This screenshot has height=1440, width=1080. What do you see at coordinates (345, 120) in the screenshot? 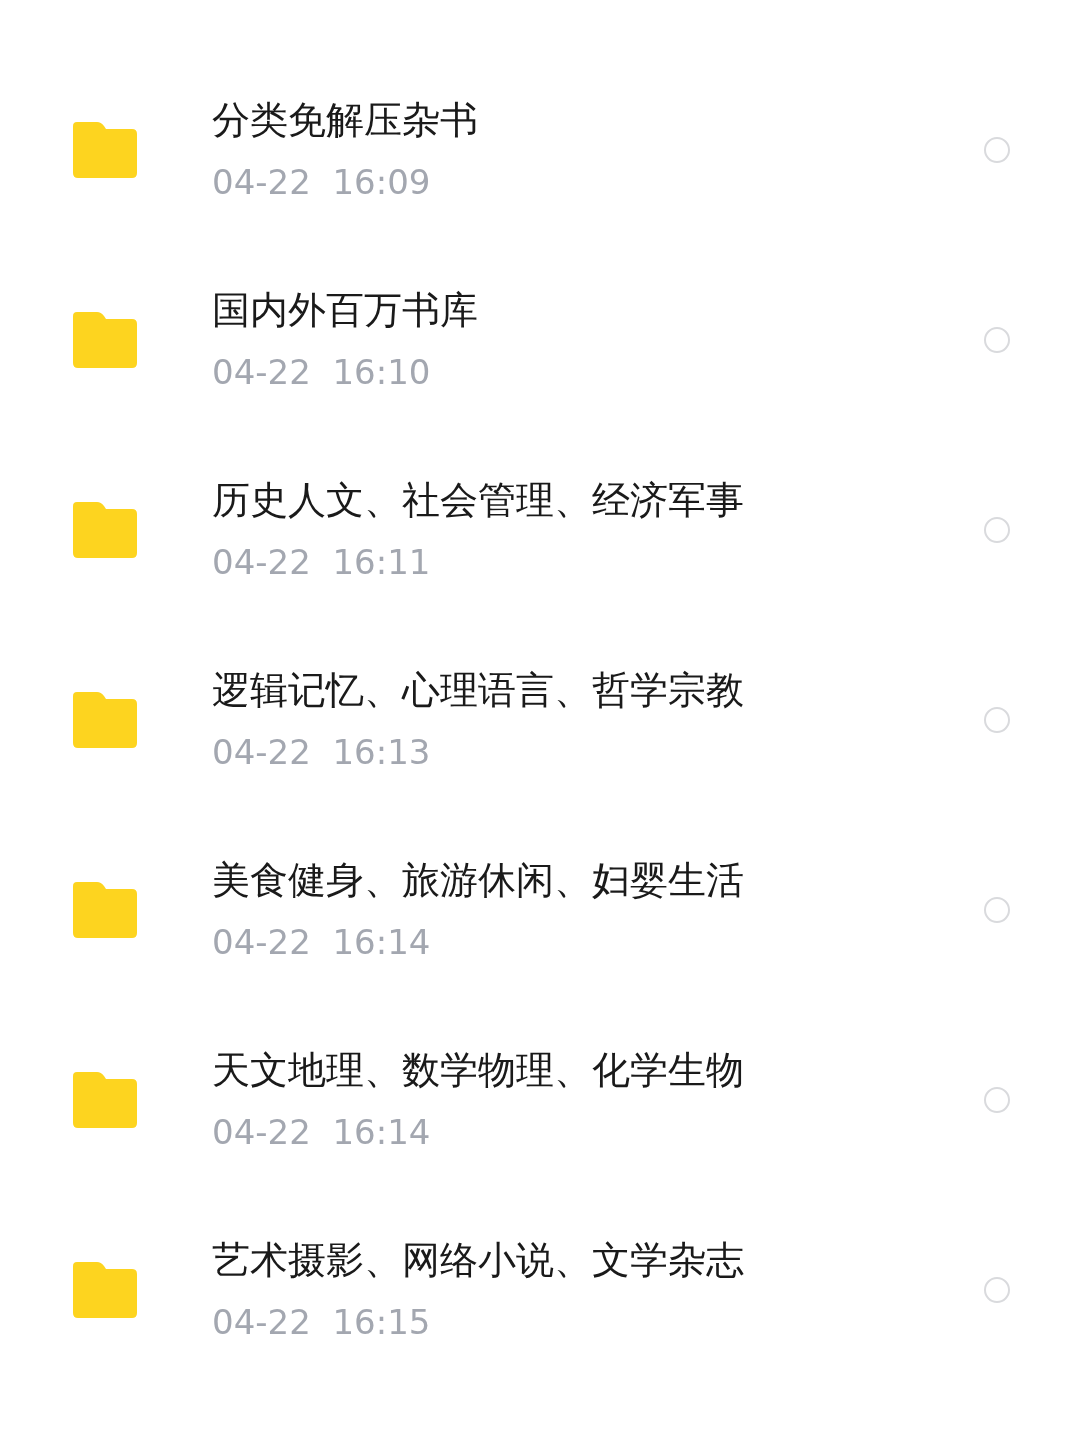
I see `folder-name: 分类免解压杂书` at bounding box center [345, 120].